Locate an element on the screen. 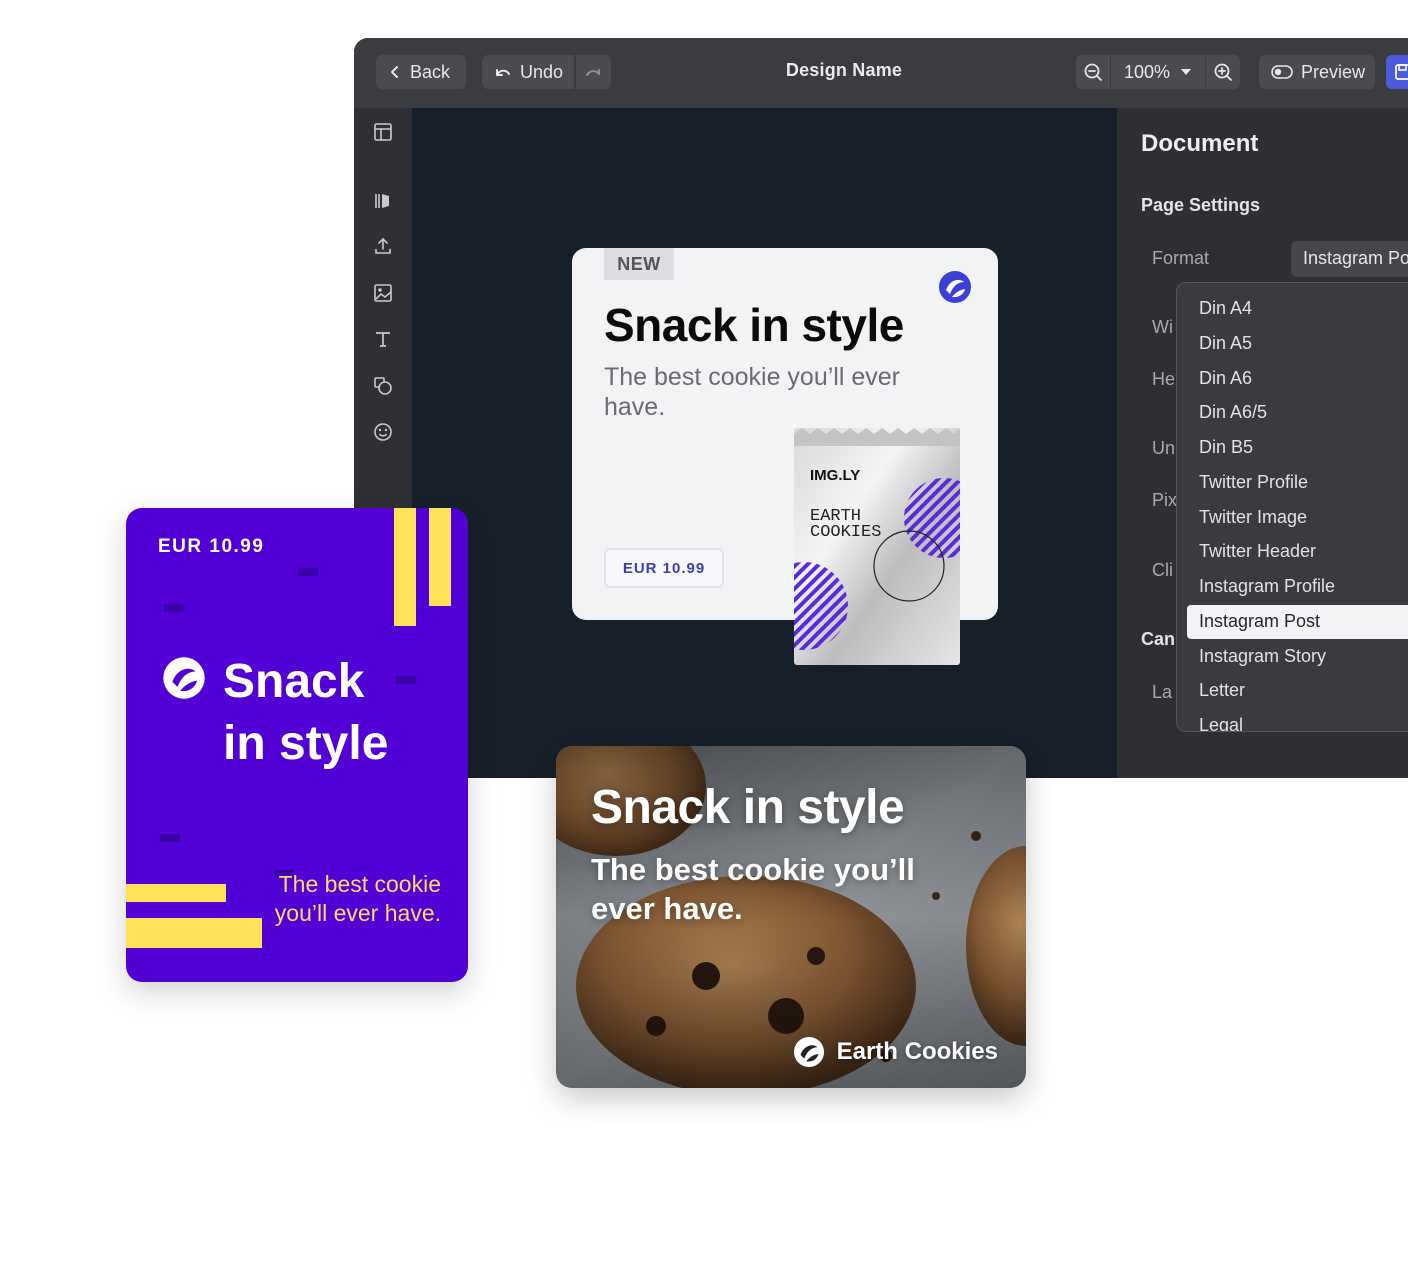 This screenshot has width=1408, height=1280. new-badge: NEW is located at coordinates (639, 264).